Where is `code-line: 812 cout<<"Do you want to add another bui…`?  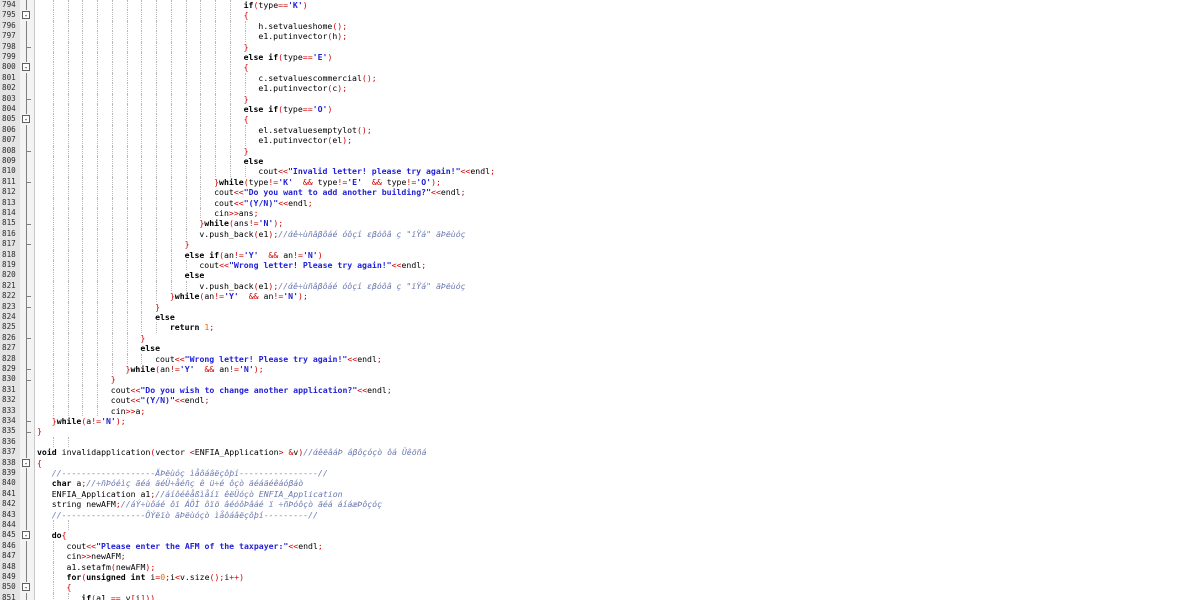
code-line: 812 cout<<"Do you want to add another bui… is located at coordinates (600, 192).